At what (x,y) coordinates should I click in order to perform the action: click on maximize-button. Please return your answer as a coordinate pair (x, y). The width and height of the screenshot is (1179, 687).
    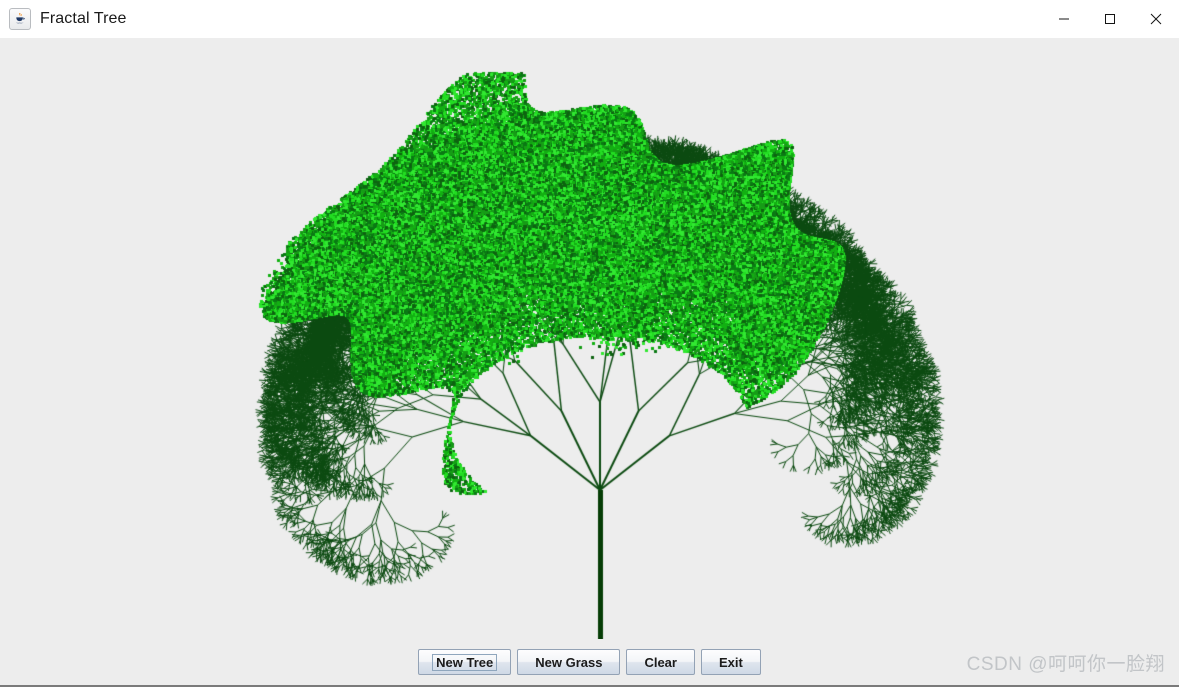
    Looking at the image, I should click on (1110, 19).